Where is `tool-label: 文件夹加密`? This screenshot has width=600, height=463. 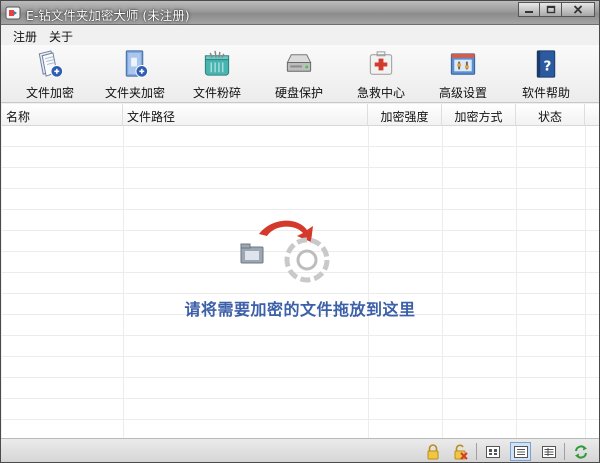
tool-label: 文件夹加密 is located at coordinates (134, 93).